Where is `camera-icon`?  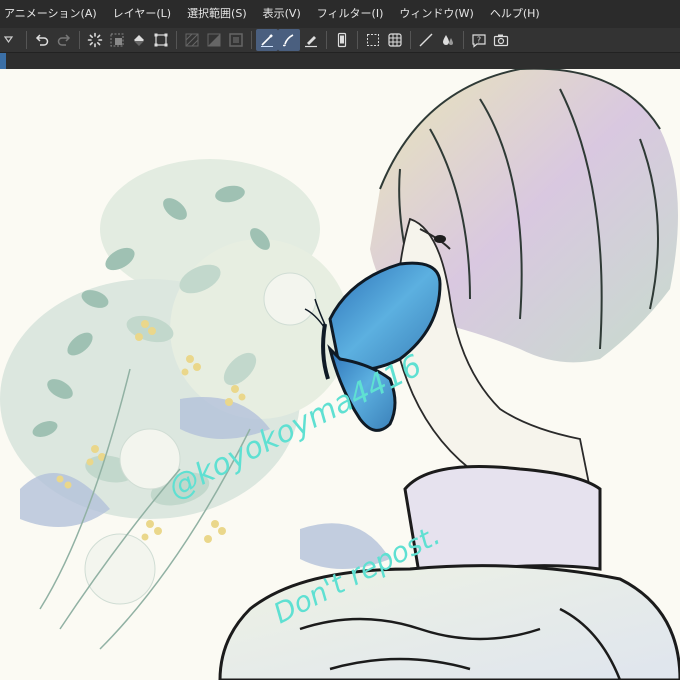 camera-icon is located at coordinates (501, 40).